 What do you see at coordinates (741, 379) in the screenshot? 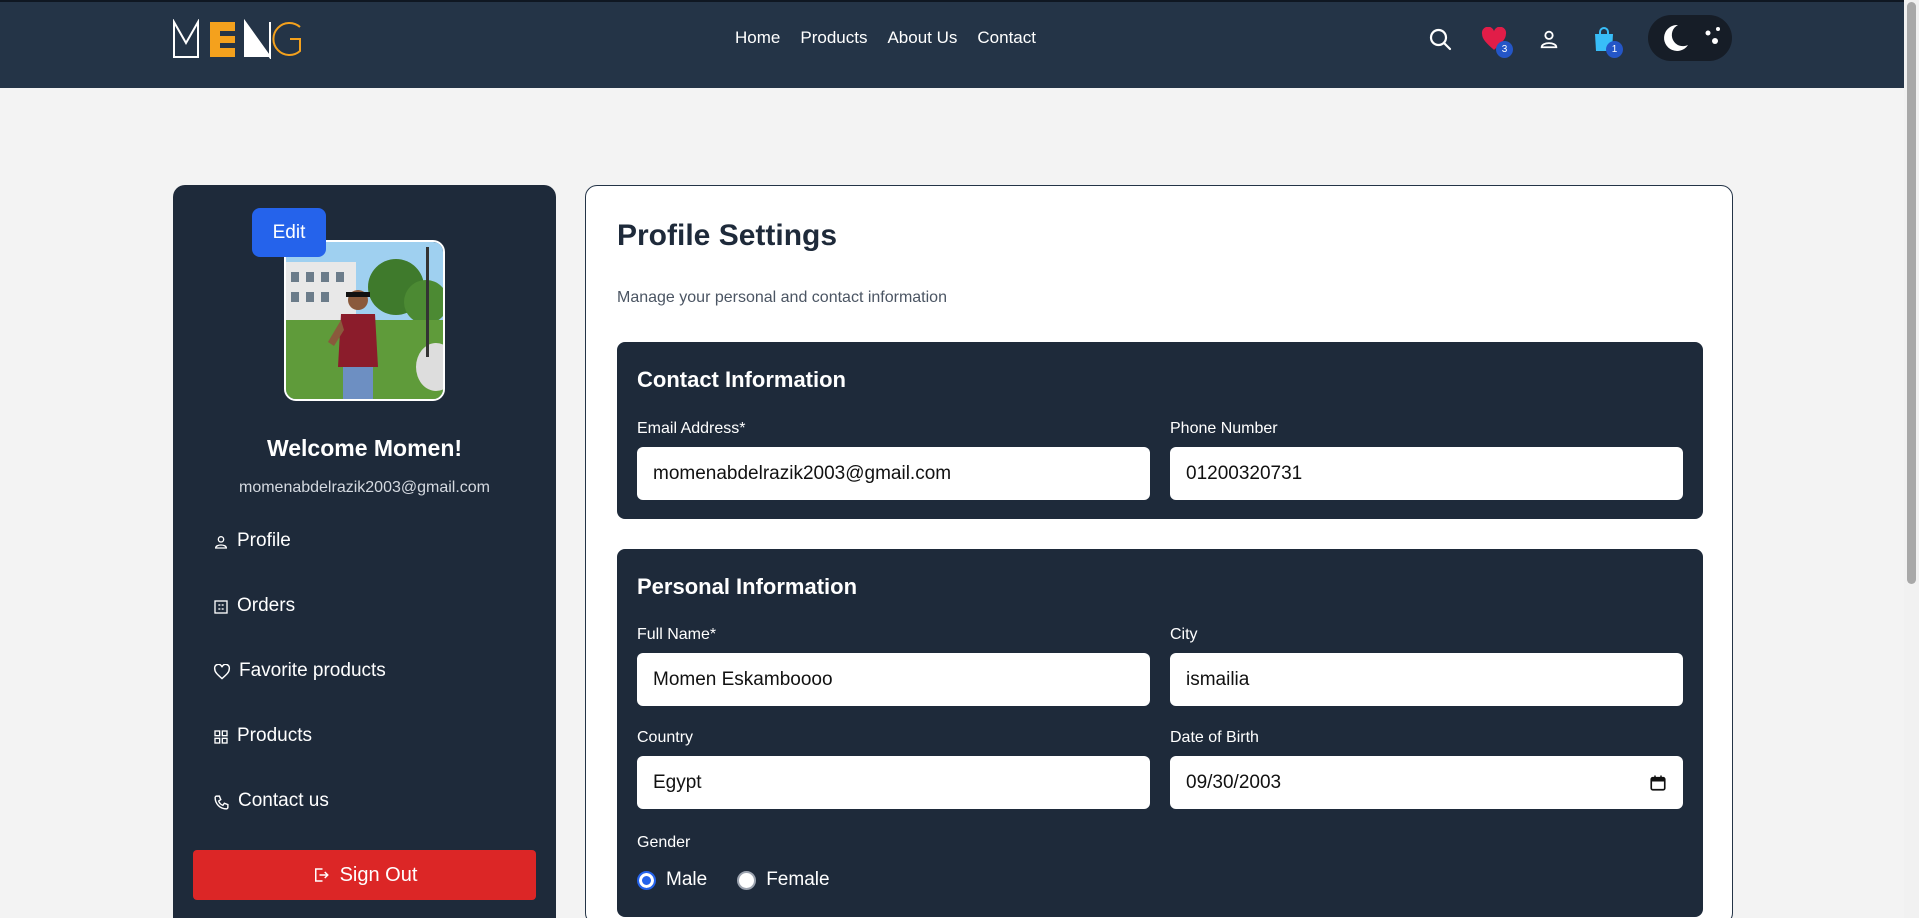
I see `contact-information-title: Contact Information` at bounding box center [741, 379].